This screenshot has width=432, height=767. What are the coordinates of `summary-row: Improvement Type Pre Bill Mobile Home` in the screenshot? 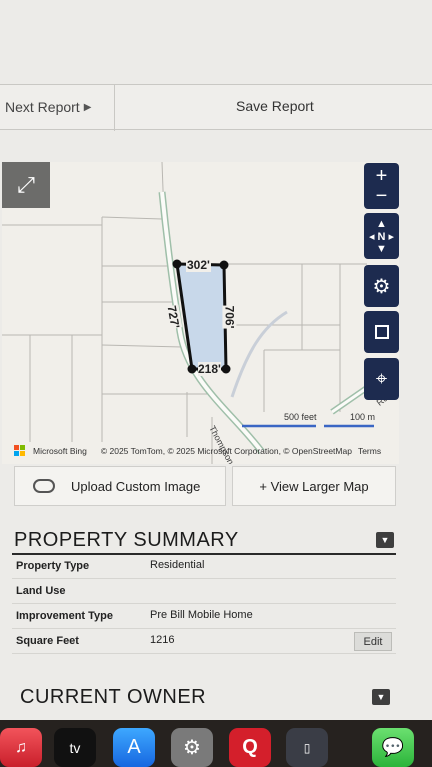 It's located at (204, 616).